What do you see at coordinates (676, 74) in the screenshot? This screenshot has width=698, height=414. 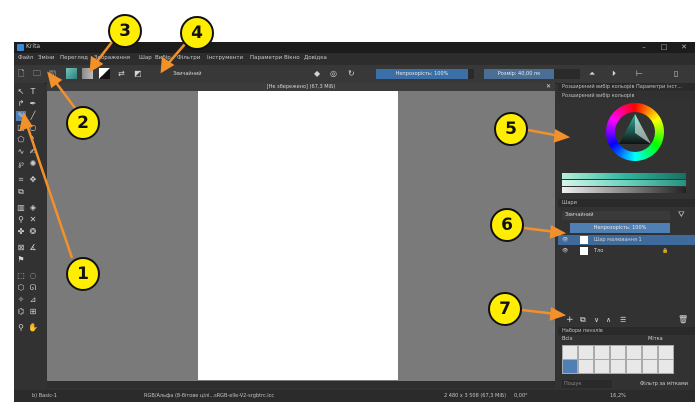 I see `panel-toggle-icon: ▯` at bounding box center [676, 74].